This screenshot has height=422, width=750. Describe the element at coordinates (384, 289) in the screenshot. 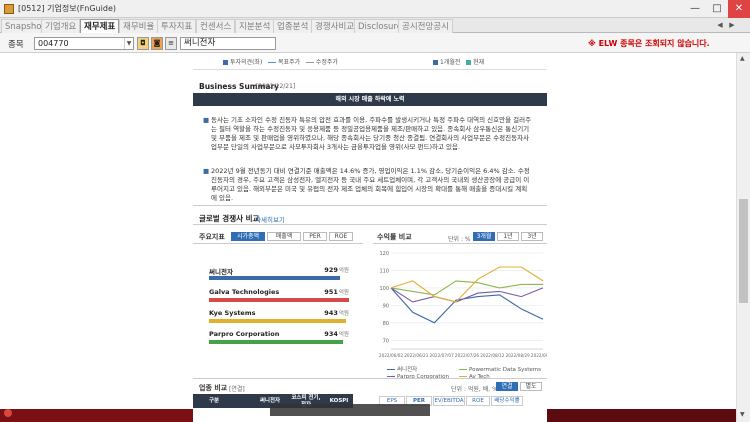

I see `y-tick-label: 100` at that location.